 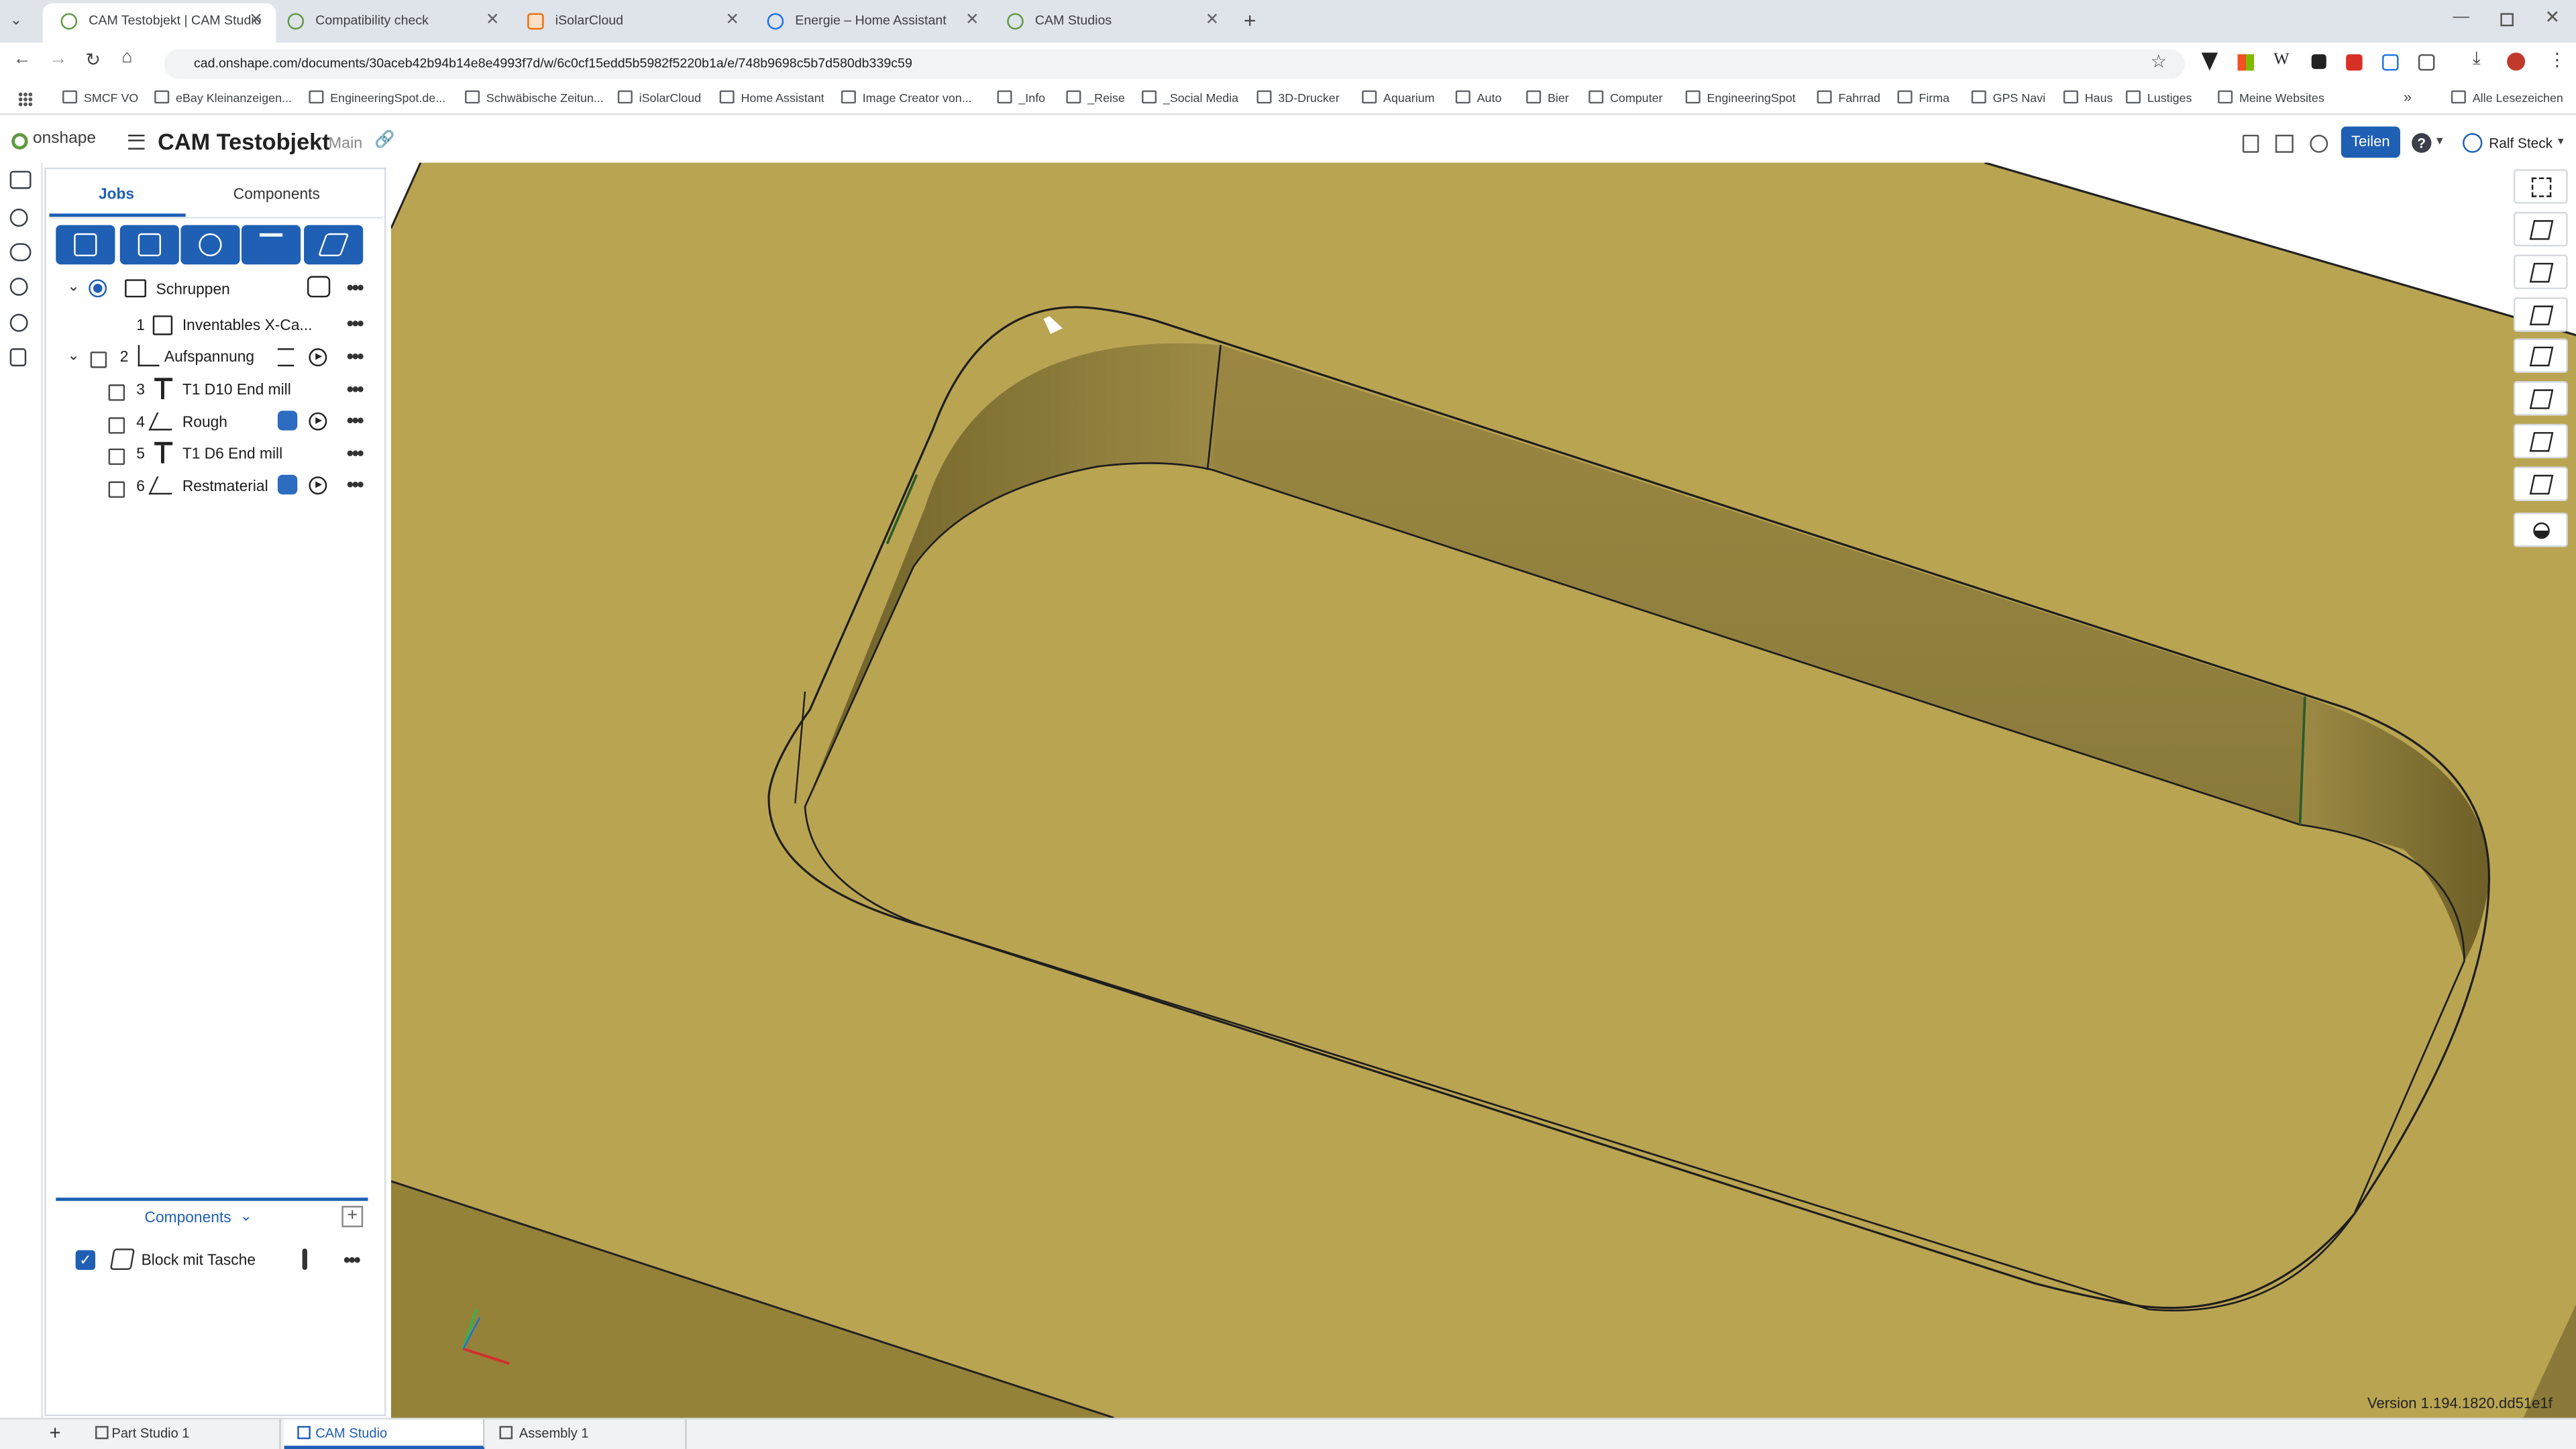 I want to click on bookmark-folder: Meine Websites, so click(x=2271, y=98).